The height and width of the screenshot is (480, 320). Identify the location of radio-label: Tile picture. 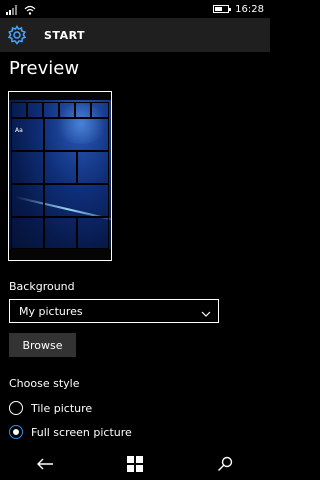
(62, 408).